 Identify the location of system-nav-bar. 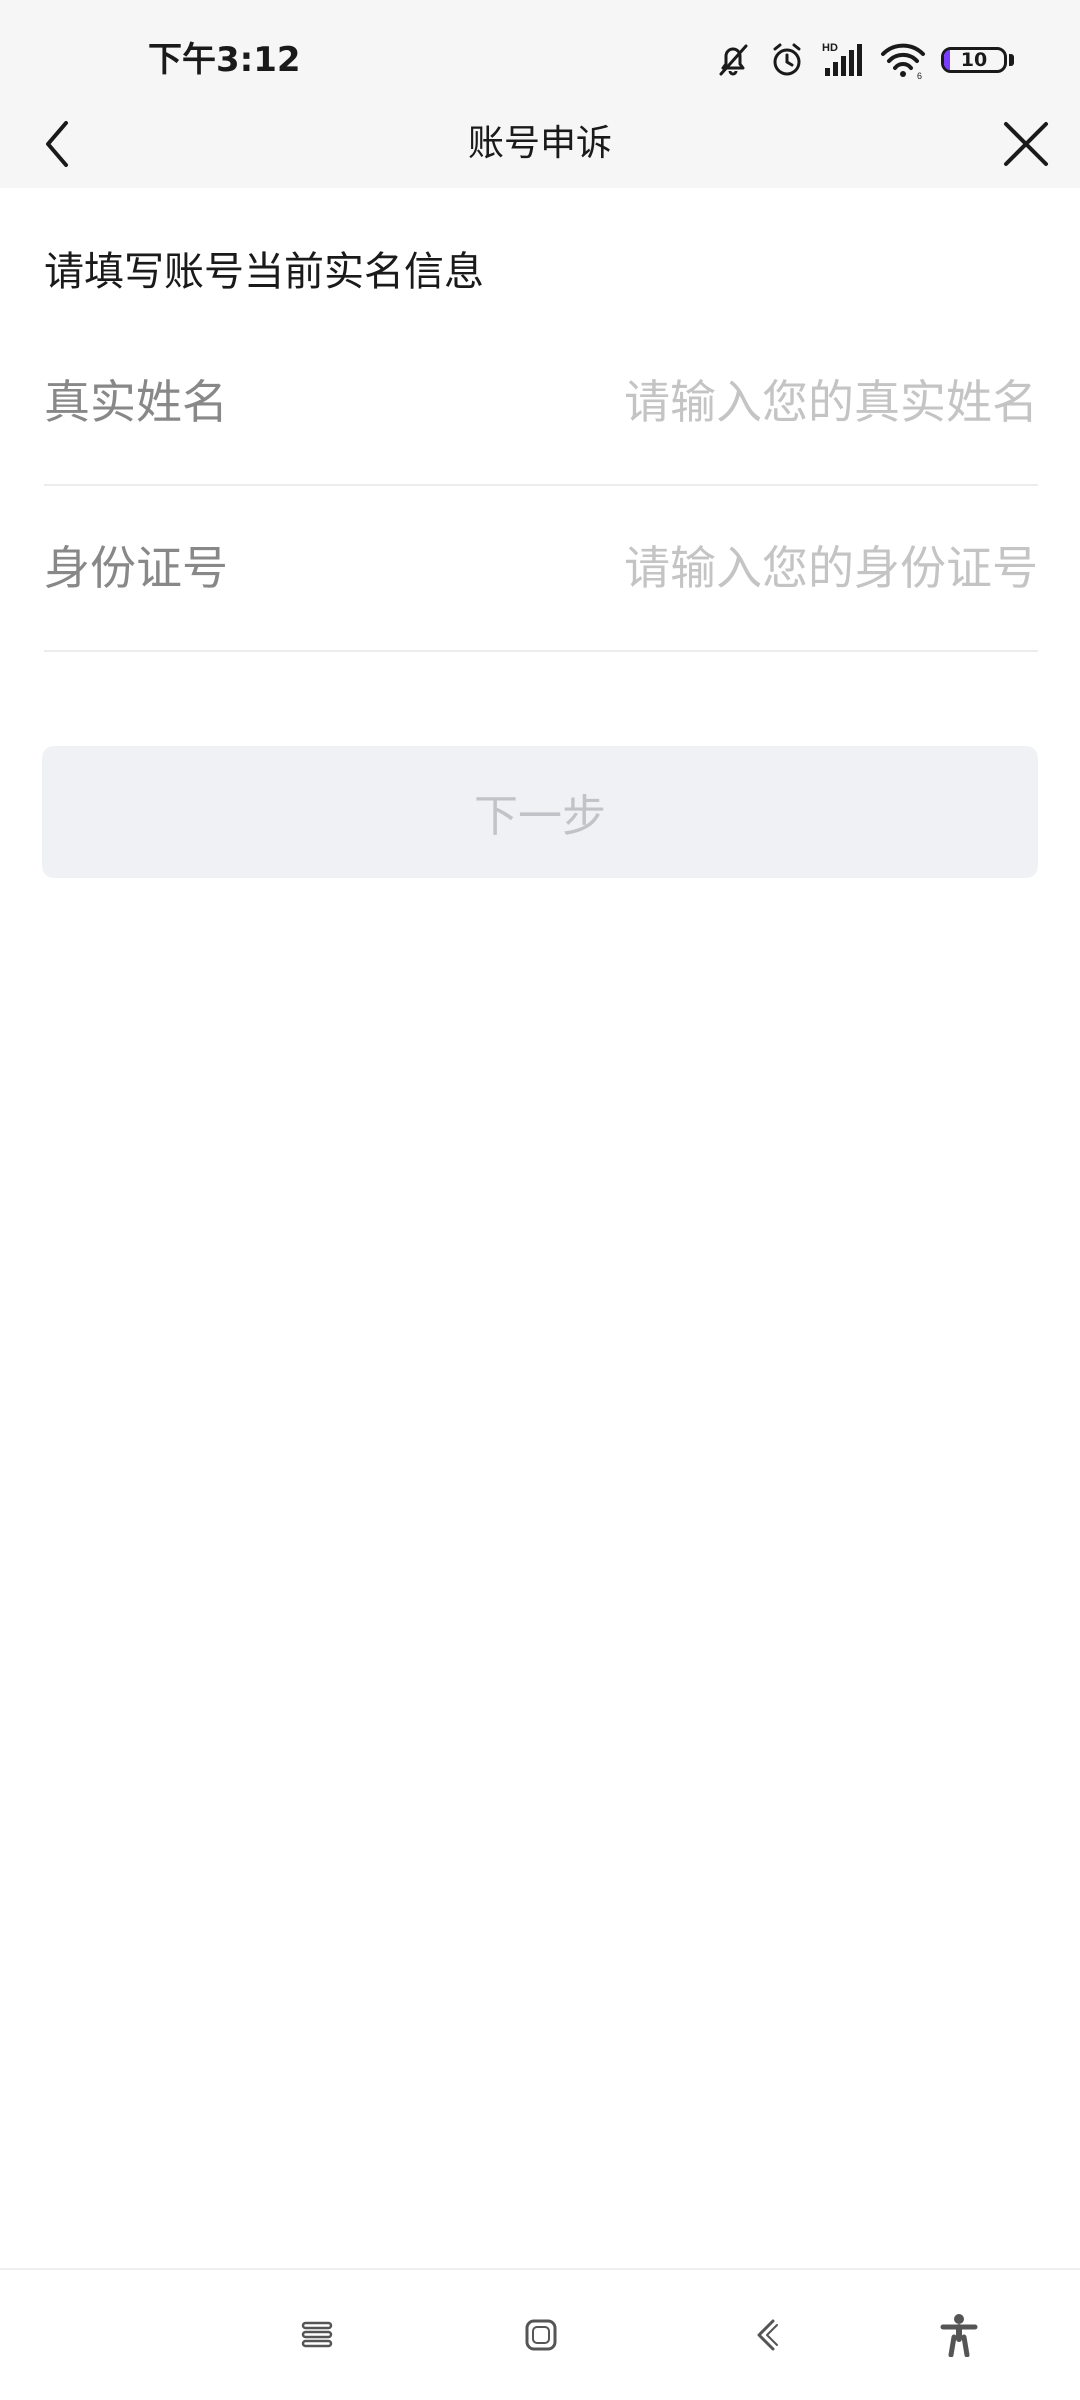
(540, 2334).